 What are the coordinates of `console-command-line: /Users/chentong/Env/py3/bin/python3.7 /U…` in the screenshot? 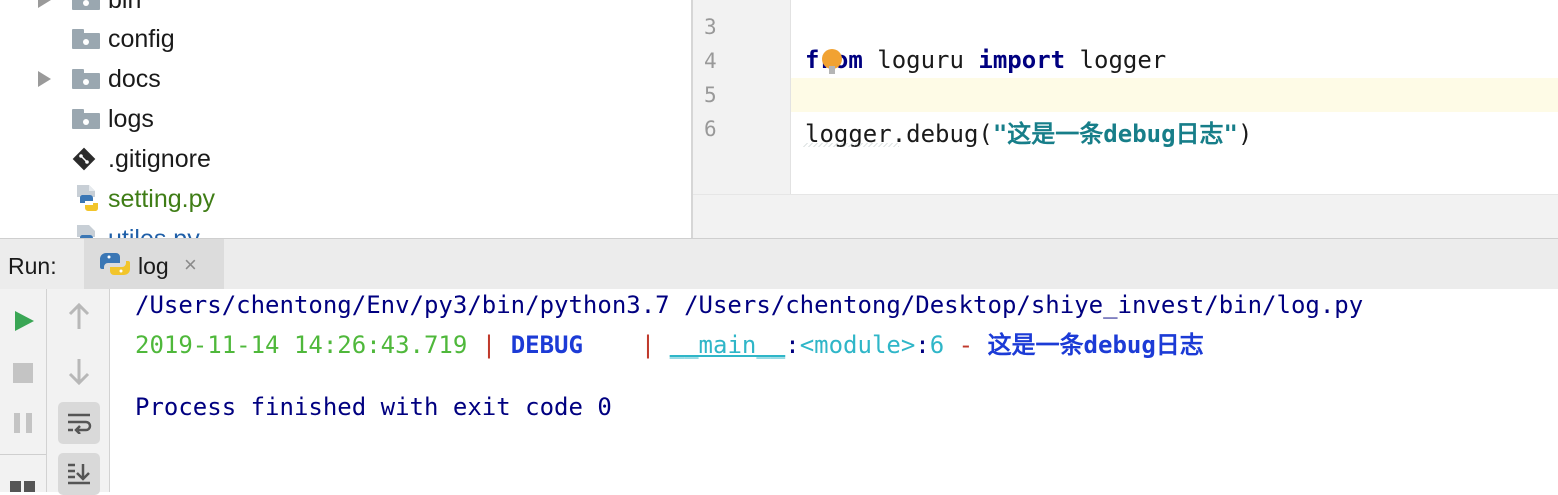 It's located at (749, 305).